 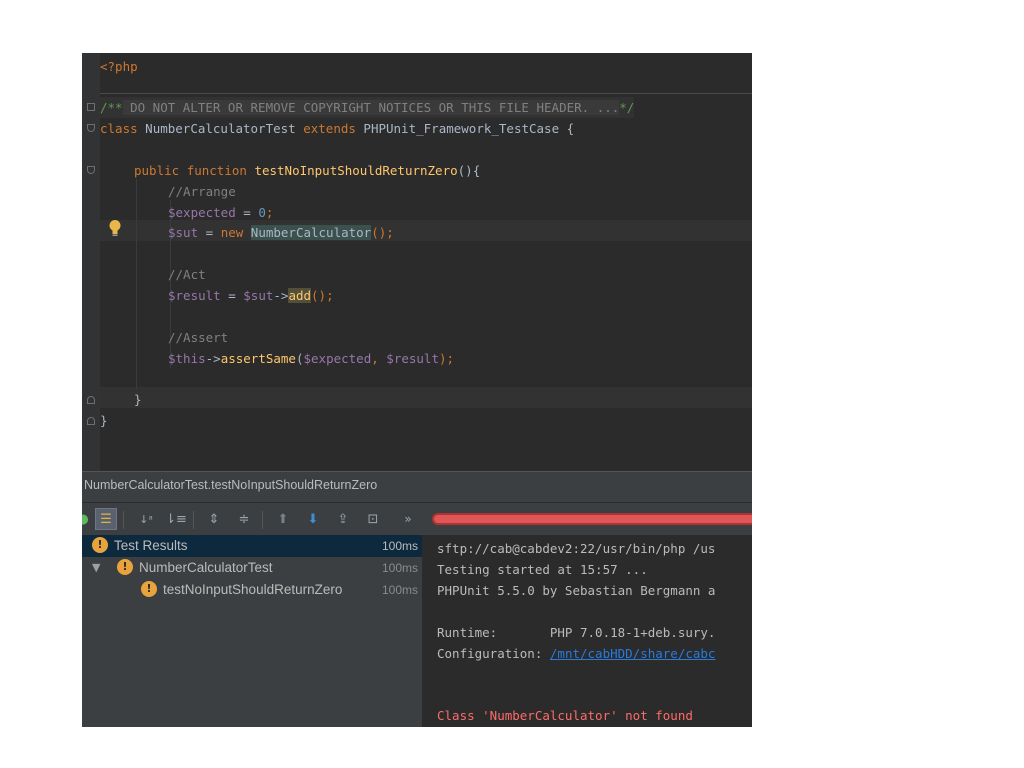 I want to click on comment-assert: //Assert, so click(x=198, y=337).